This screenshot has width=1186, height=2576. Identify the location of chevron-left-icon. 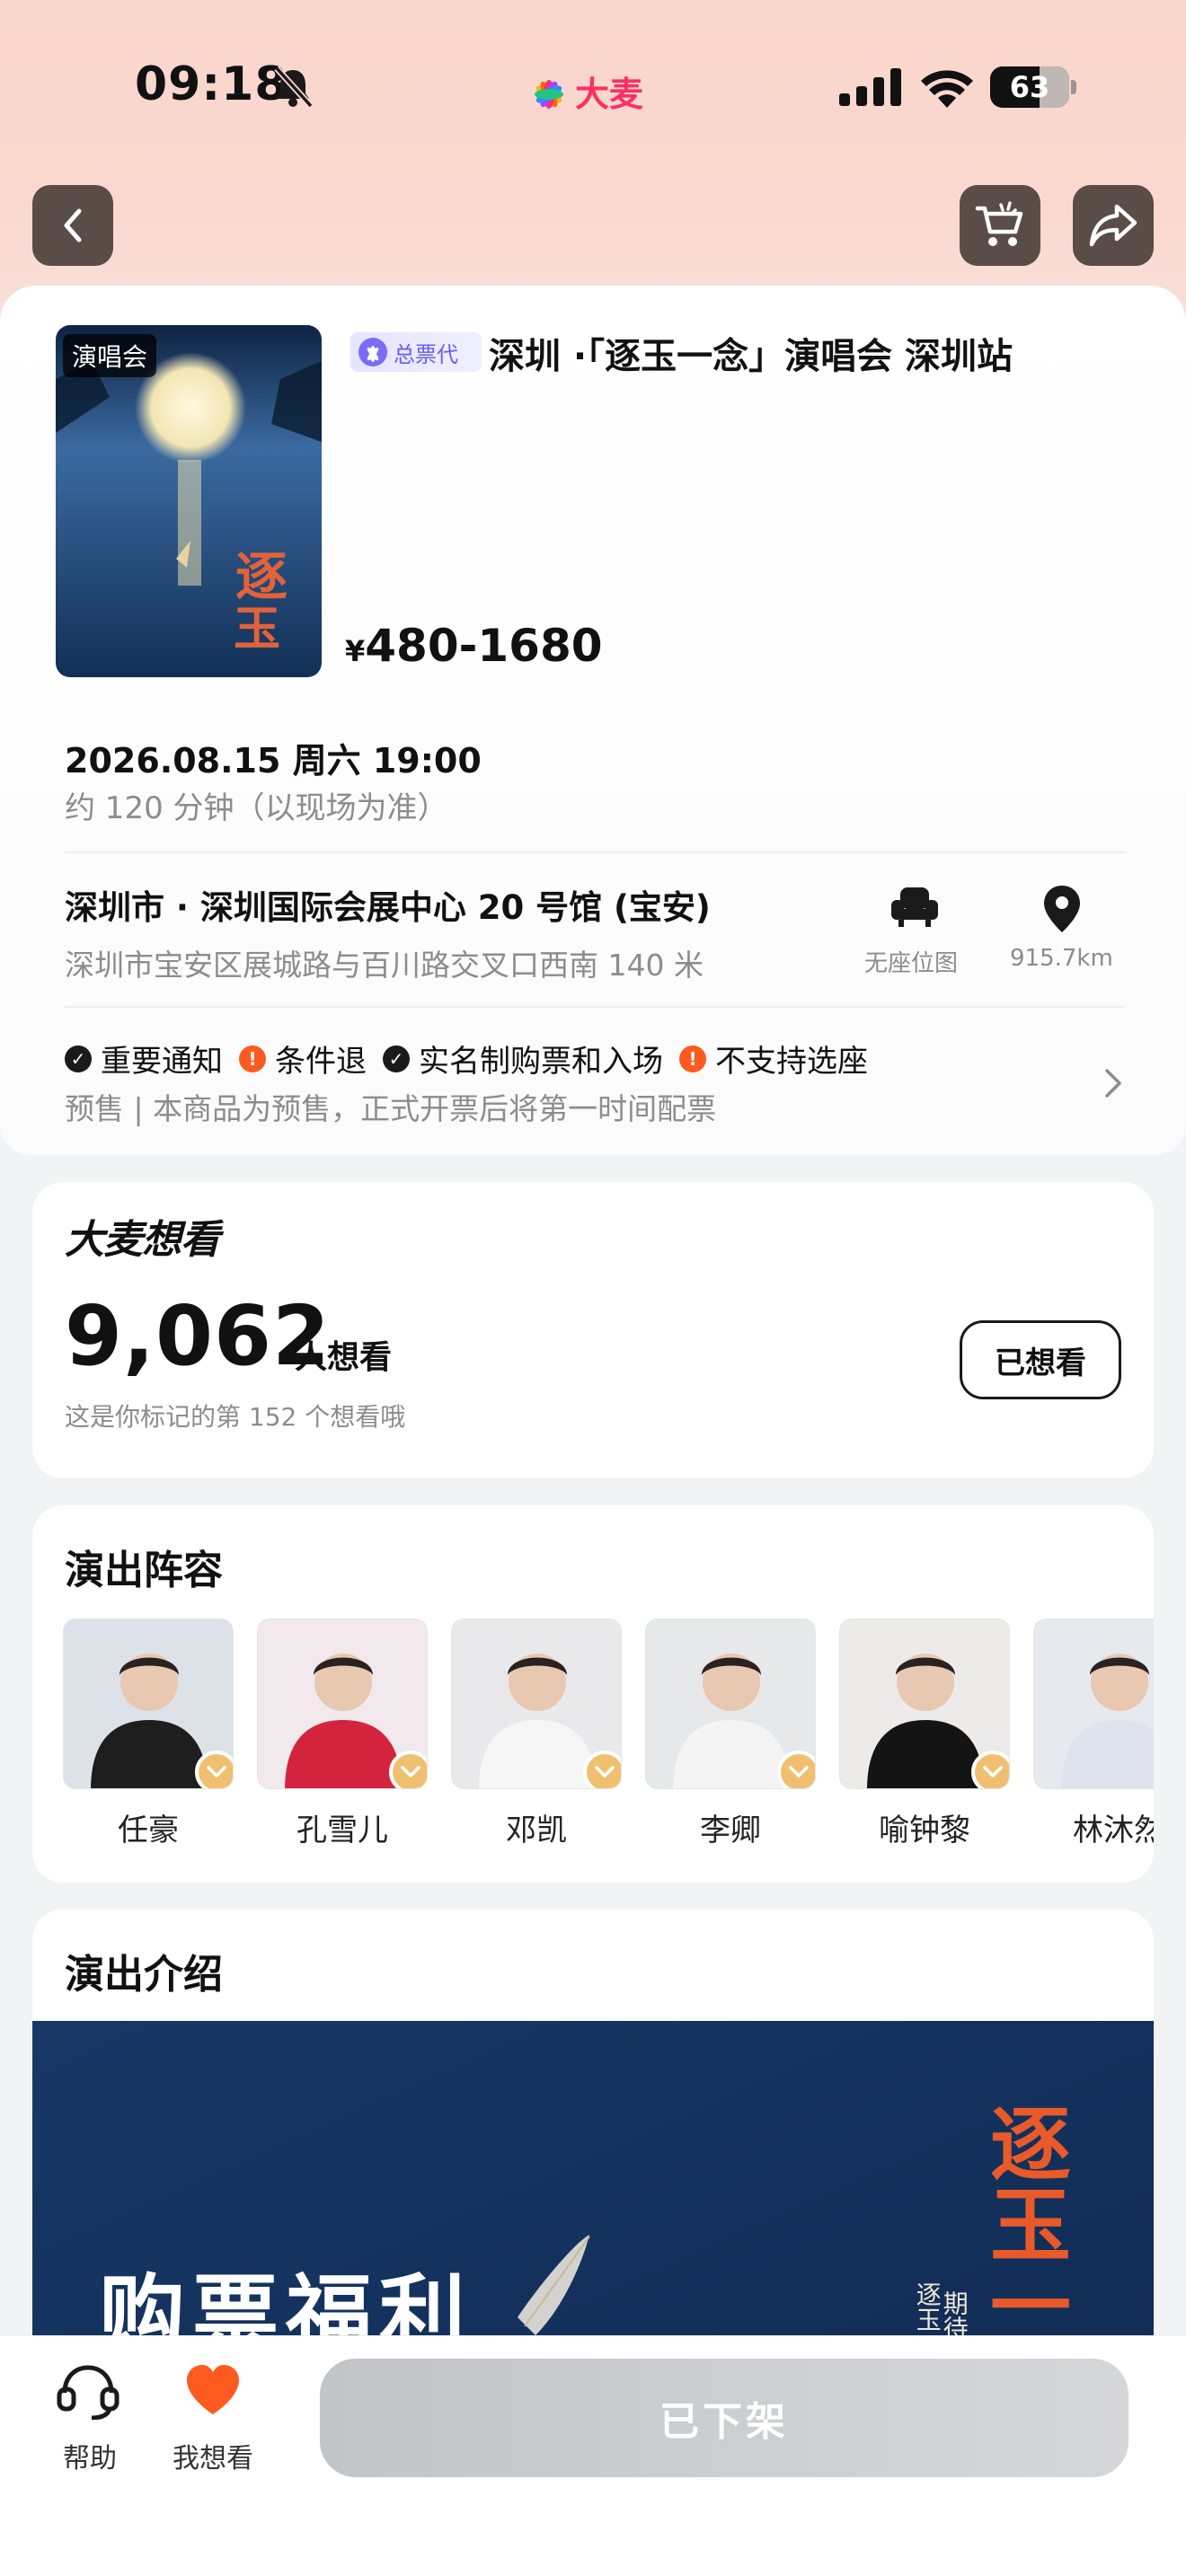
(73, 225).